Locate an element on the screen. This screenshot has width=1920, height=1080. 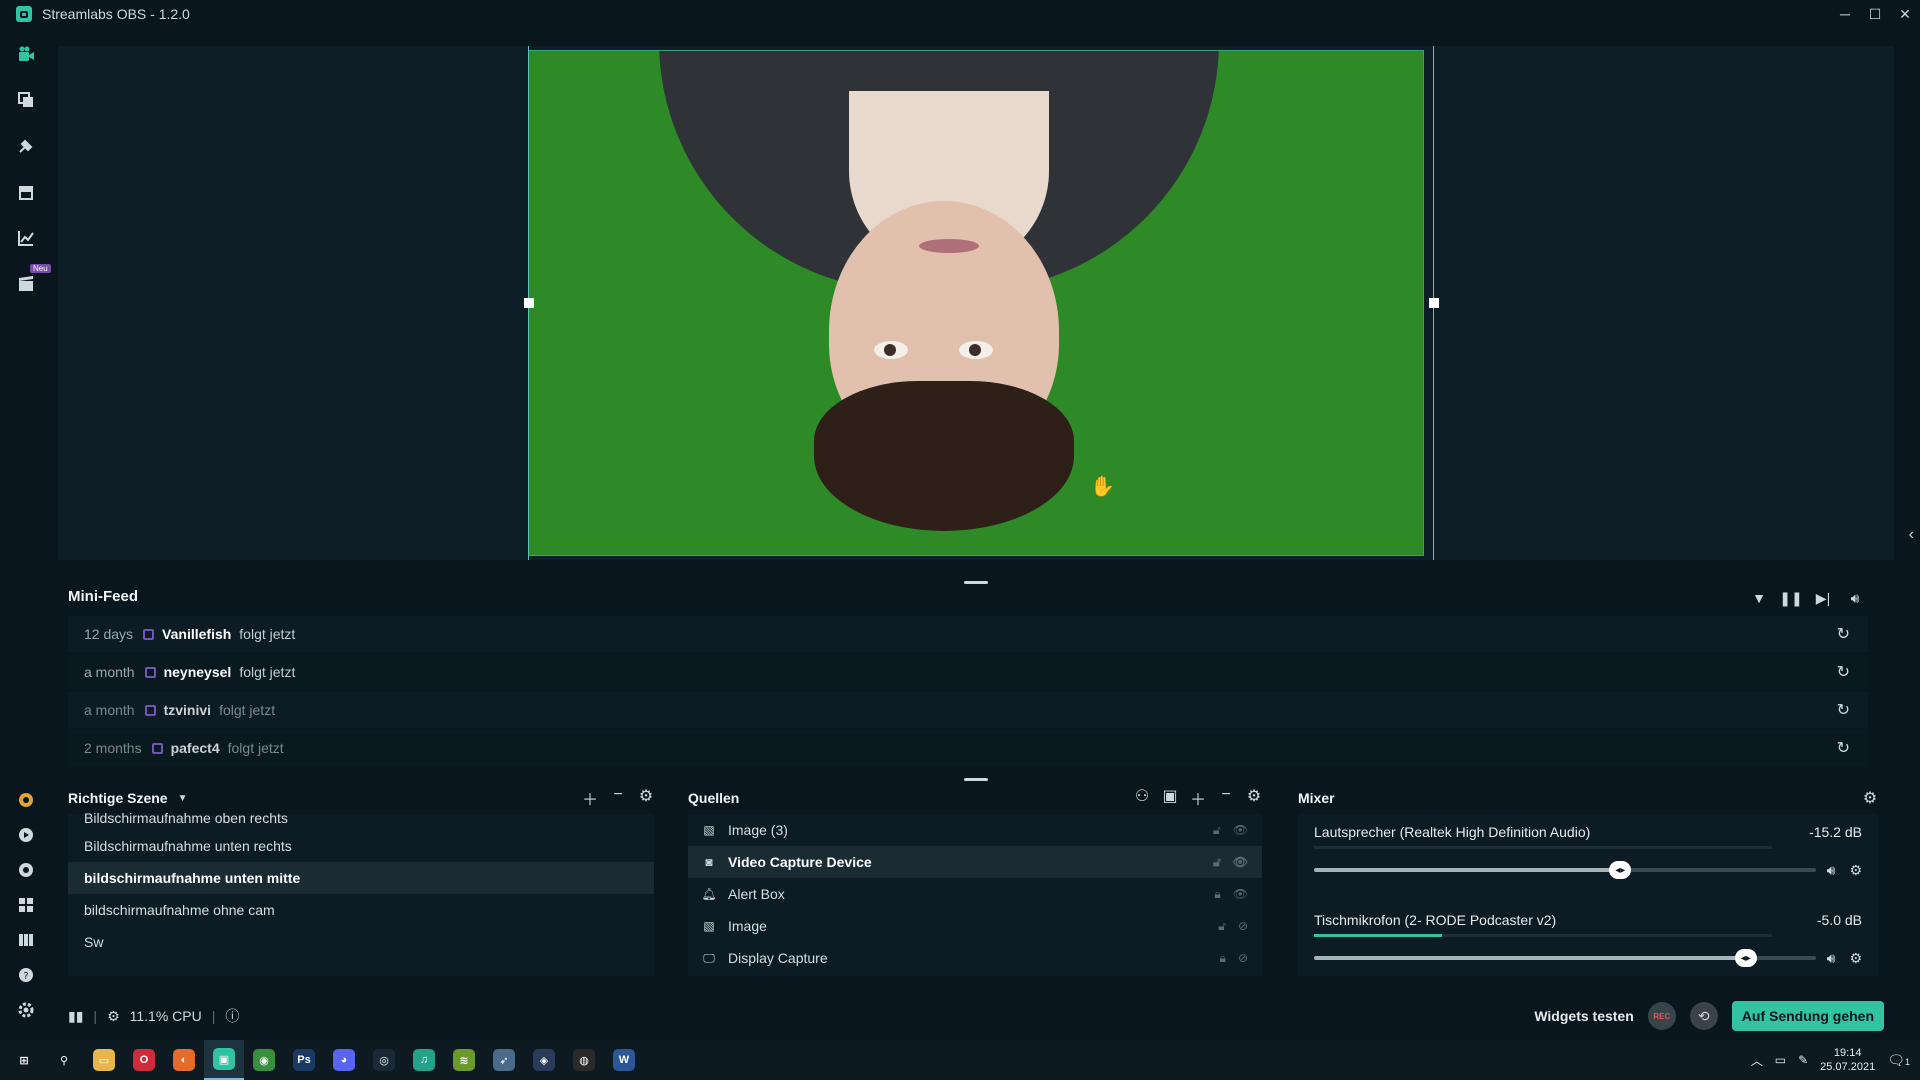
stats-icon: ▮▮ is located at coordinates (75, 1016).